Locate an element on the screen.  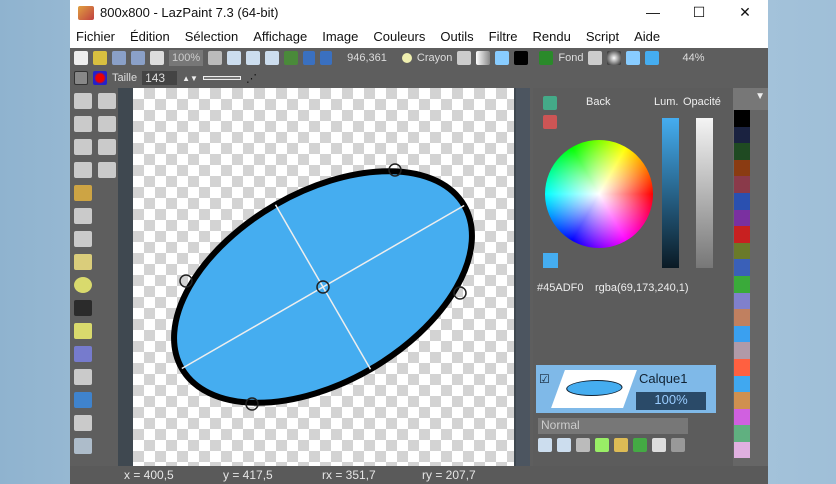
unzoom-layer-icon is located at coordinates (564, 445).